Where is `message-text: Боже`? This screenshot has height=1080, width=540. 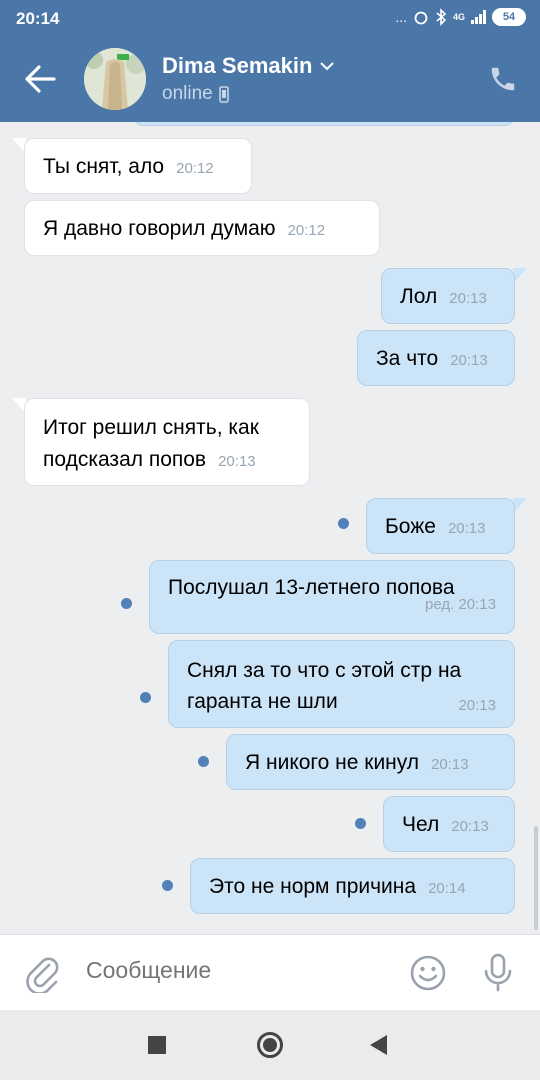
message-text: Боже is located at coordinates (410, 526).